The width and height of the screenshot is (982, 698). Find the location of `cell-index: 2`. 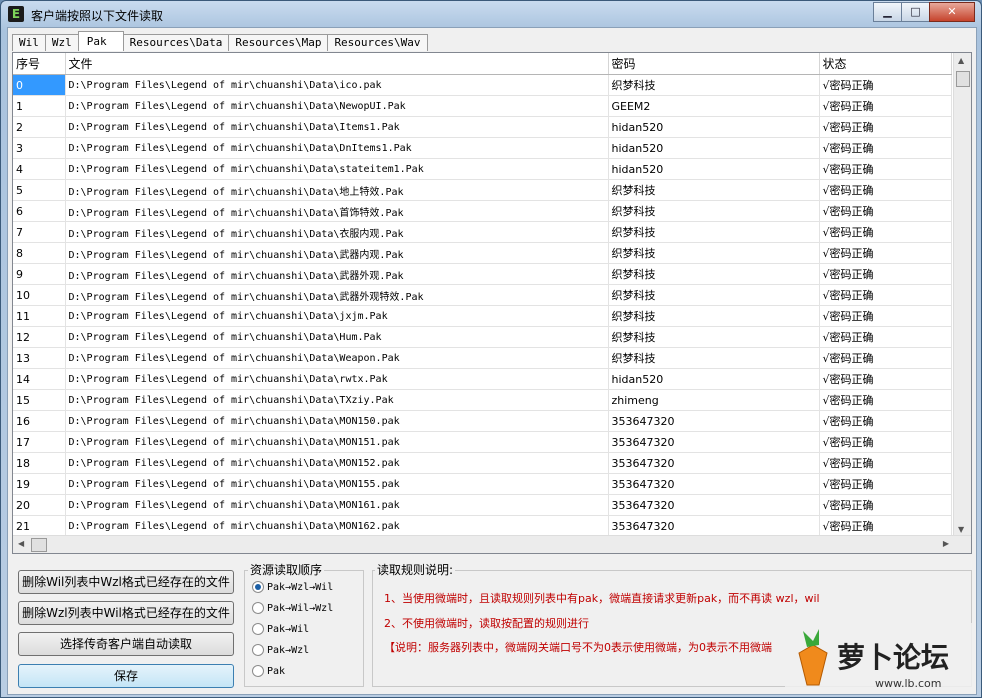

cell-index: 2 is located at coordinates (39, 127).